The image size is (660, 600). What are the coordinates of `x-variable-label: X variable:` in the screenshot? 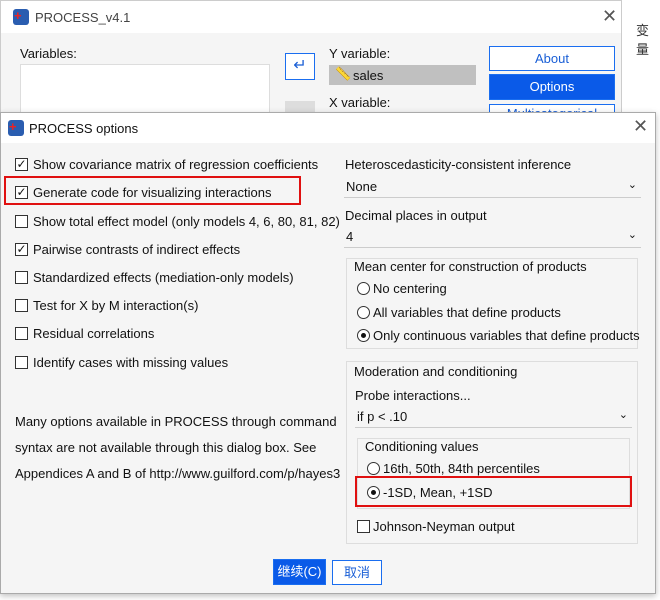 It's located at (360, 102).